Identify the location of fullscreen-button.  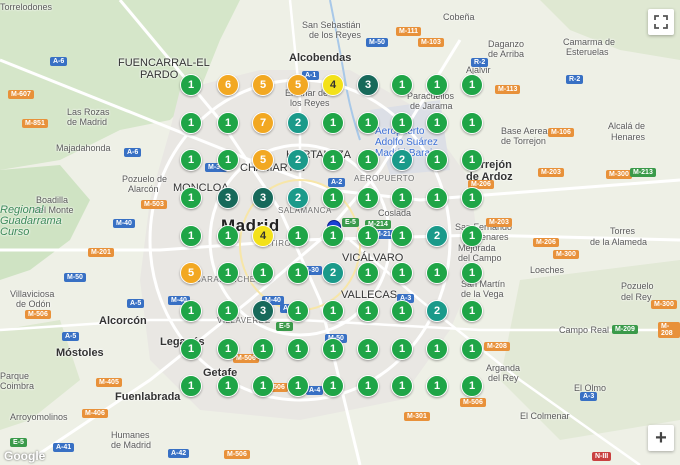
(661, 22).